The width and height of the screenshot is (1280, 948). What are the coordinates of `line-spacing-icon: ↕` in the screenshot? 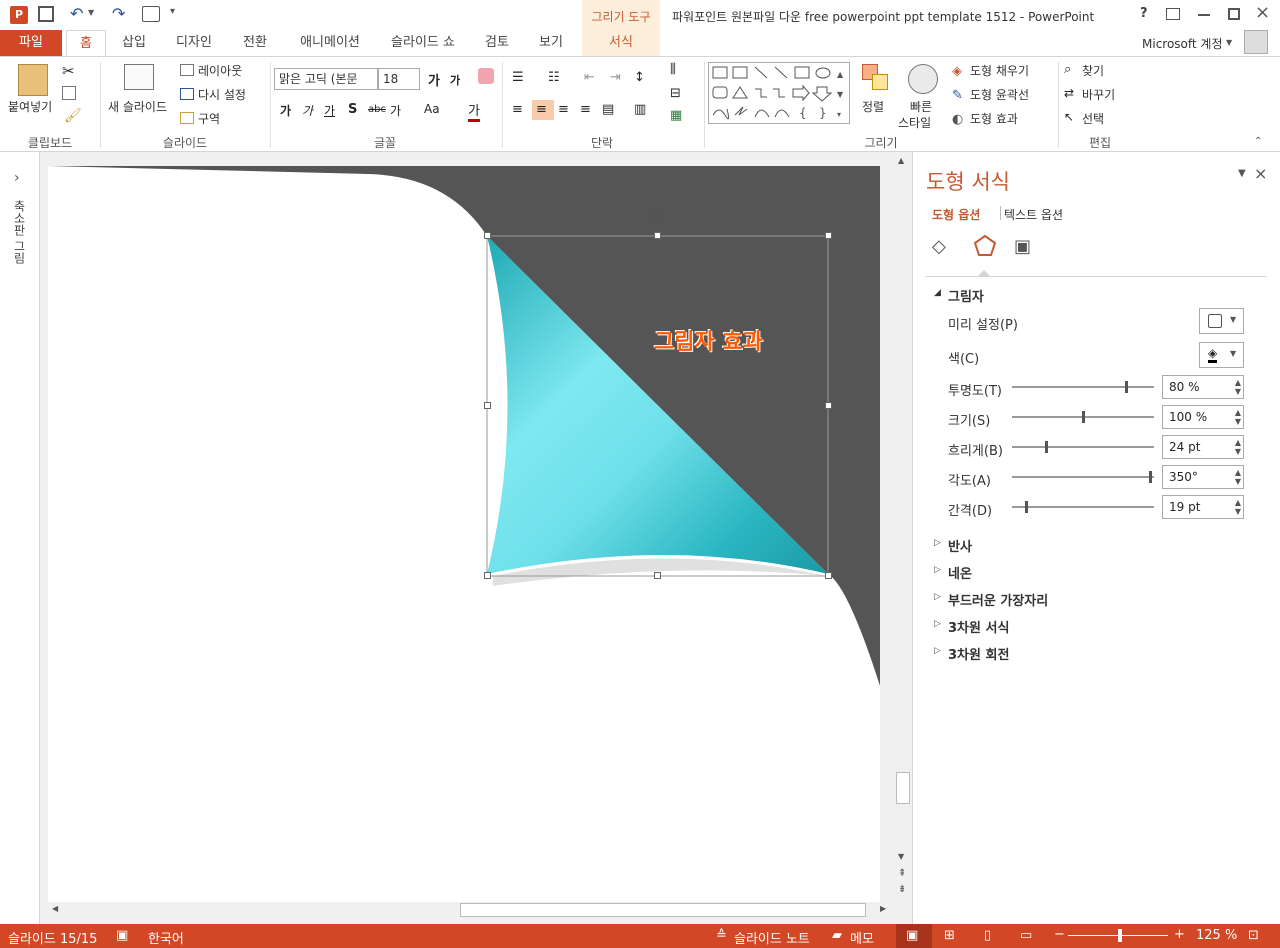 It's located at (639, 77).